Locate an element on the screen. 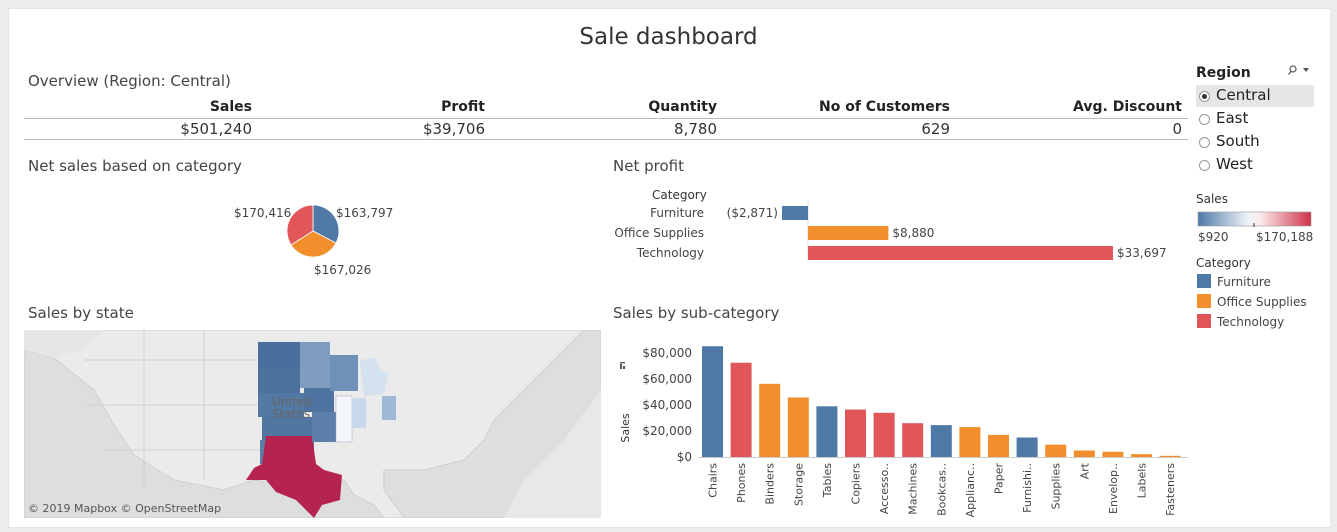  legend-swatch-technology is located at coordinates (1204, 321).